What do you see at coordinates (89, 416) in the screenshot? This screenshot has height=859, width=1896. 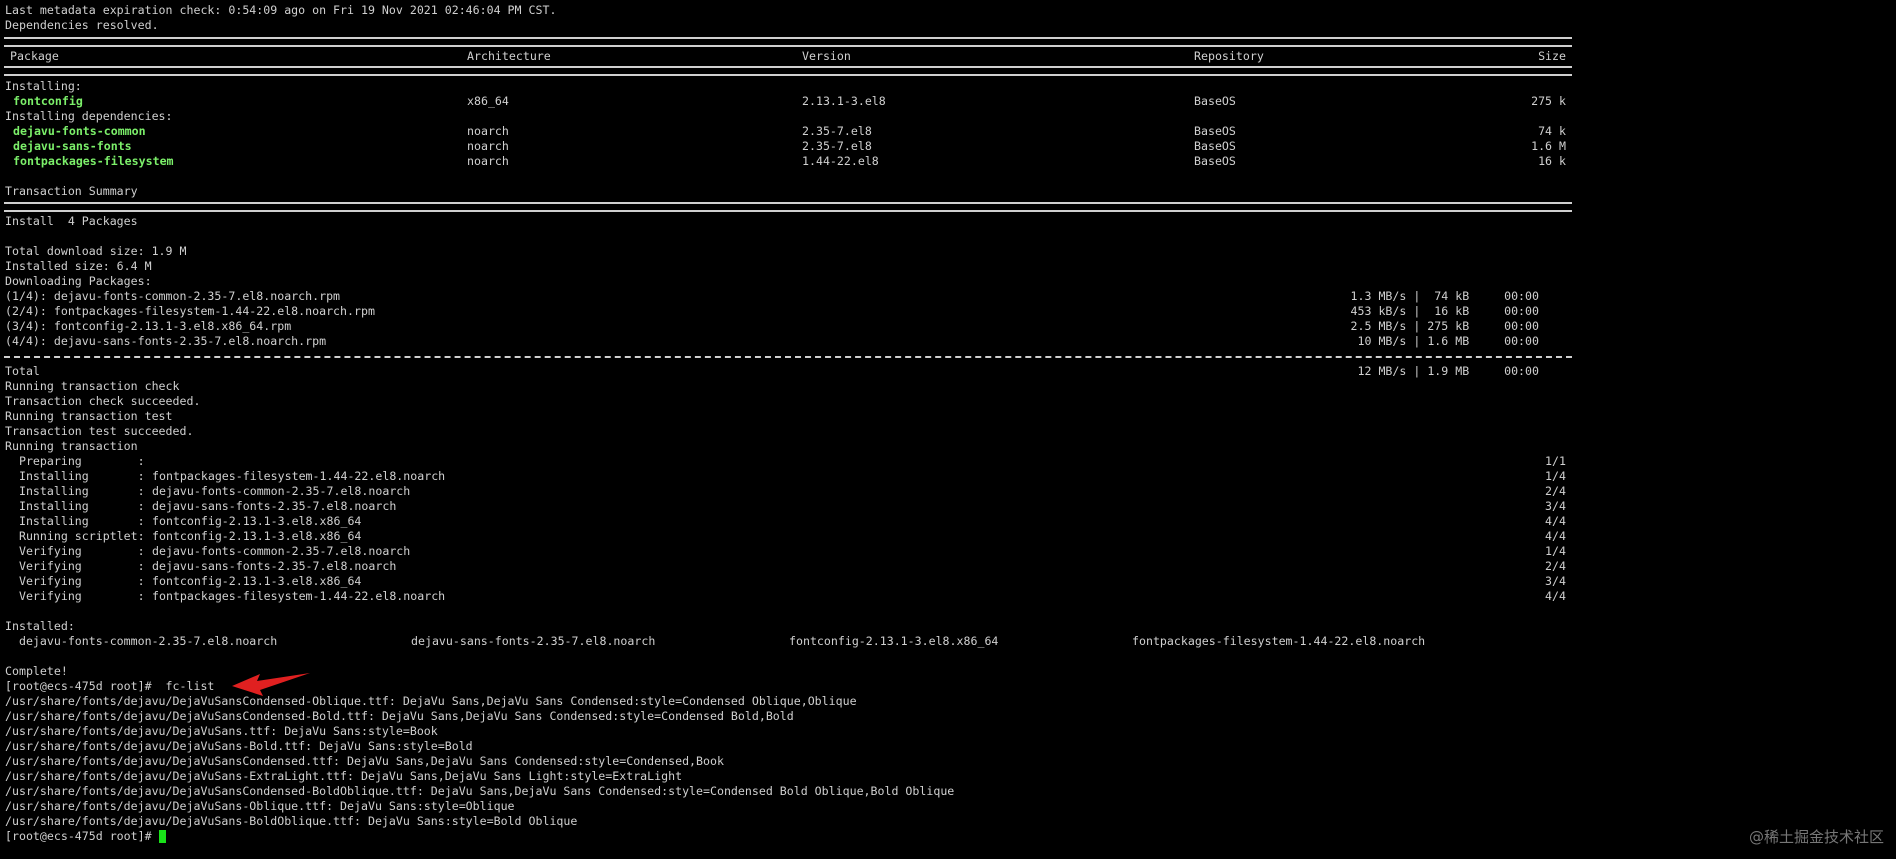 I see `tx-line: Running transaction test` at bounding box center [89, 416].